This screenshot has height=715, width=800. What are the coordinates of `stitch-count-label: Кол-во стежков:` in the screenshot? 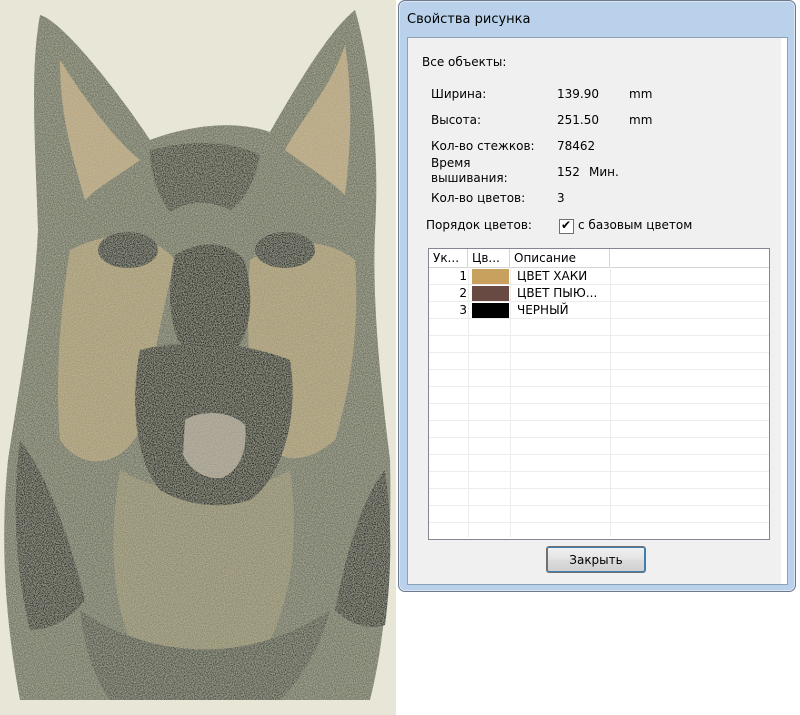 It's located at (483, 146).